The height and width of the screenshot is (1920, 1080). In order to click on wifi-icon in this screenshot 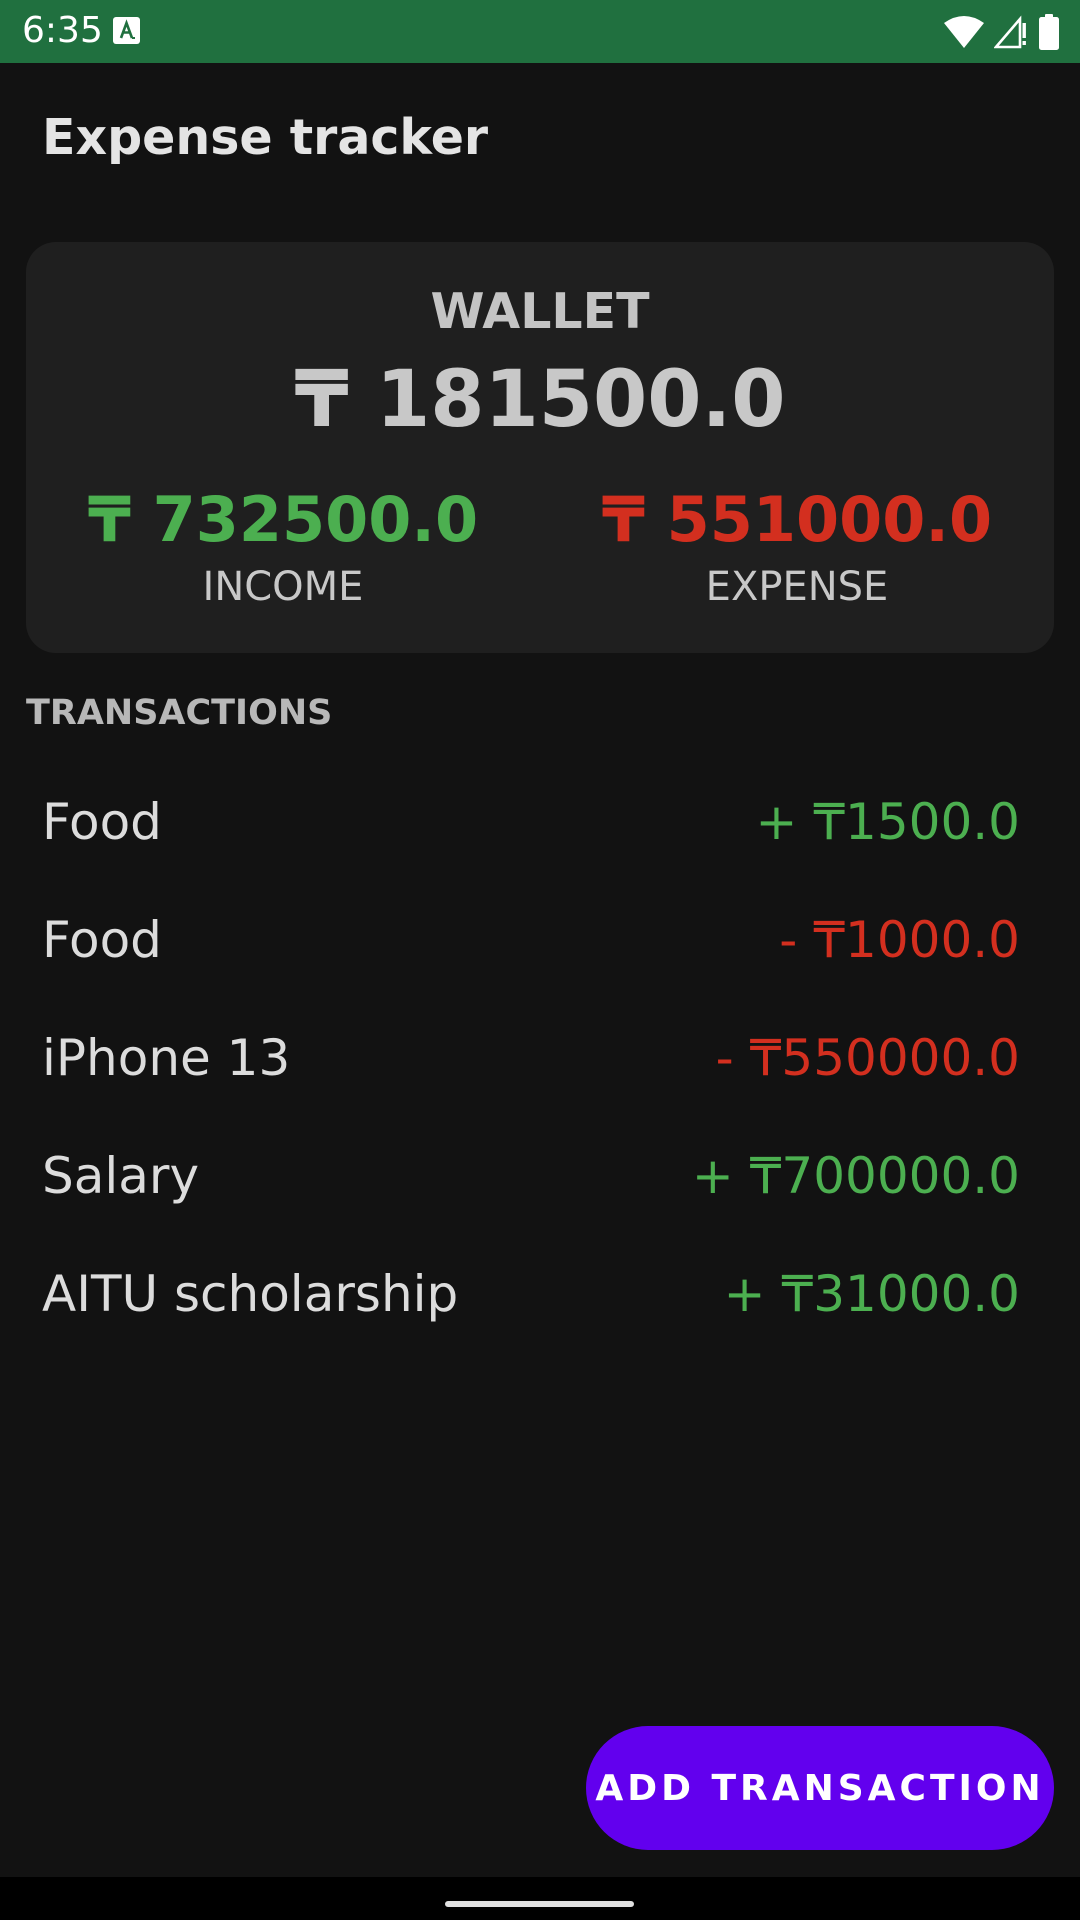, I will do `click(964, 32)`.